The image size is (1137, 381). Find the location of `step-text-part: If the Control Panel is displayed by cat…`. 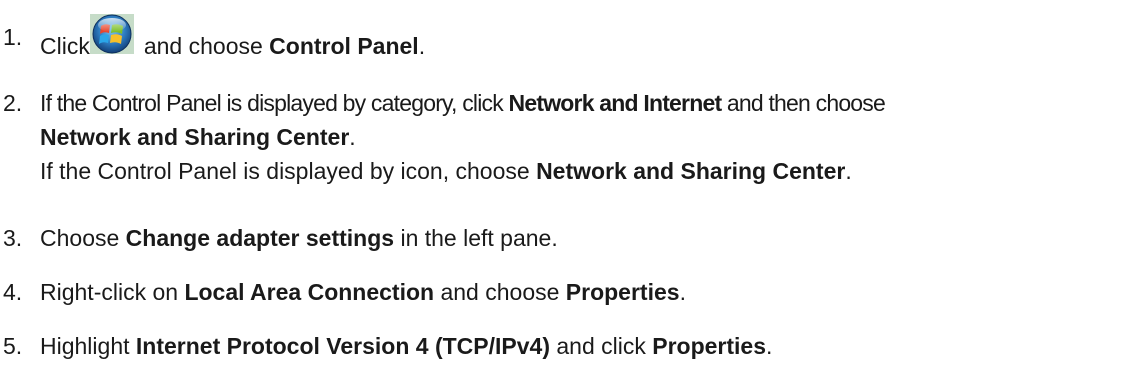

step-text-part: If the Control Panel is displayed by cat… is located at coordinates (272, 103).